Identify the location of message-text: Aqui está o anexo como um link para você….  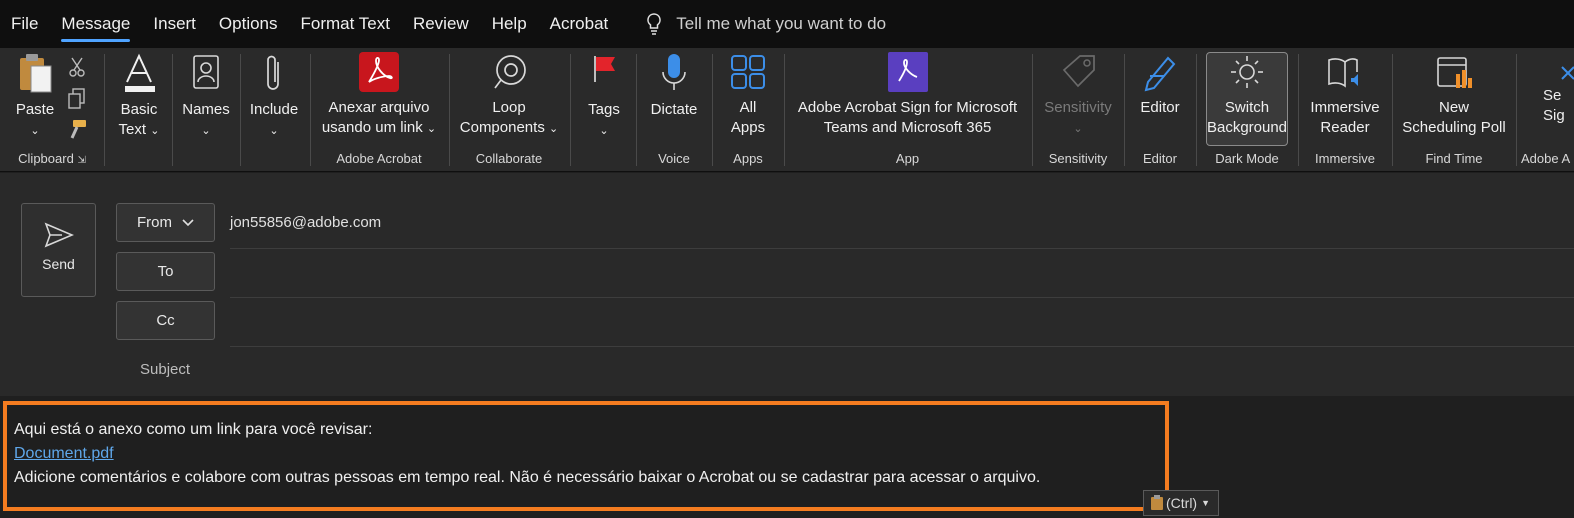
(527, 454).